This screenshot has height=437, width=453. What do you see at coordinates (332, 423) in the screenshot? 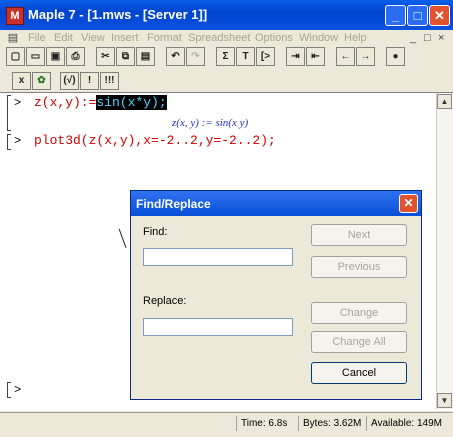
I see `status-bytes: Bytes: 3.62M` at bounding box center [332, 423].